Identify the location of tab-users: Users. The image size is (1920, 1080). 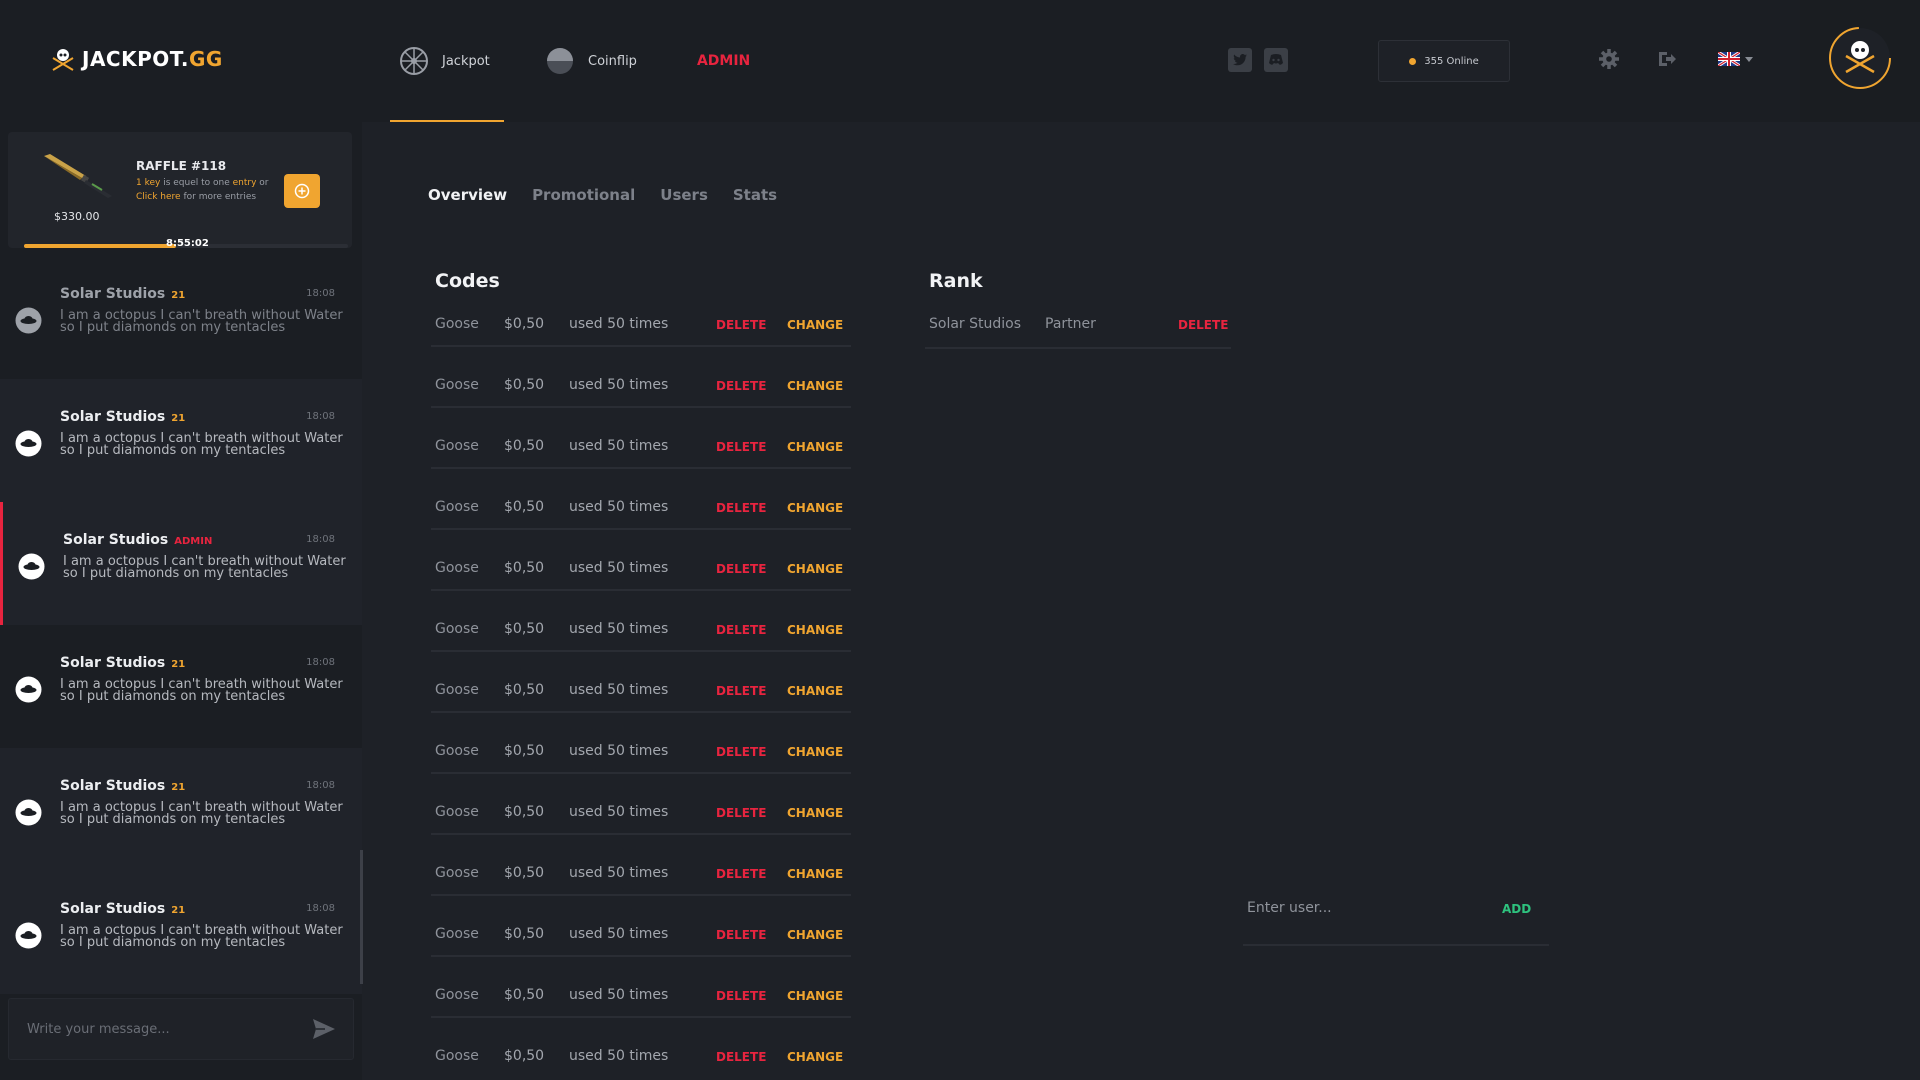
(684, 195).